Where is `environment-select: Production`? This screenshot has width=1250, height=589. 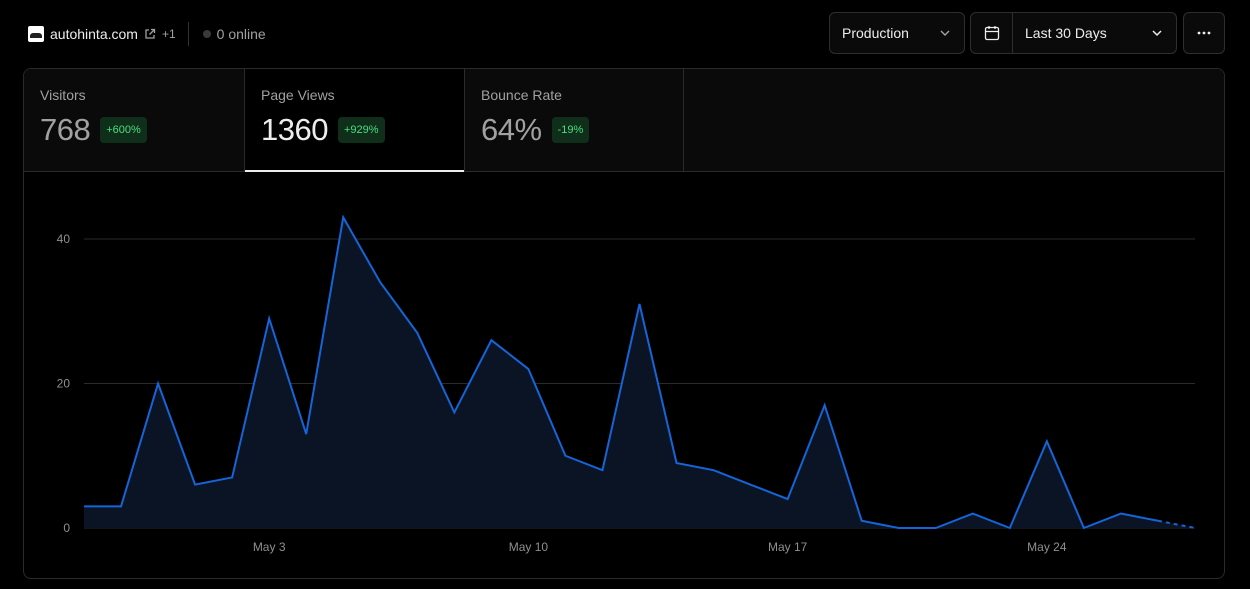 environment-select: Production is located at coordinates (897, 33).